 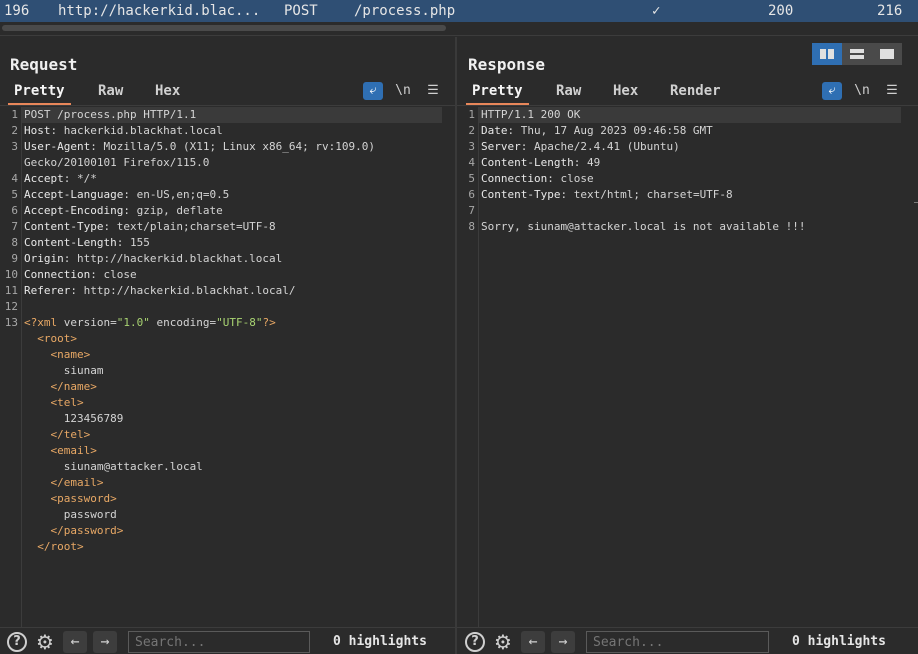 I want to click on line-content: <name>, so click(x=70, y=354).